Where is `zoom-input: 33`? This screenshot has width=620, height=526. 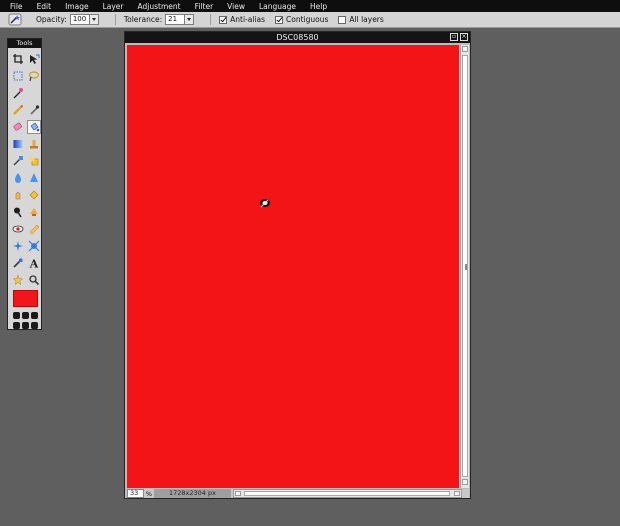 zoom-input: 33 is located at coordinates (135, 493).